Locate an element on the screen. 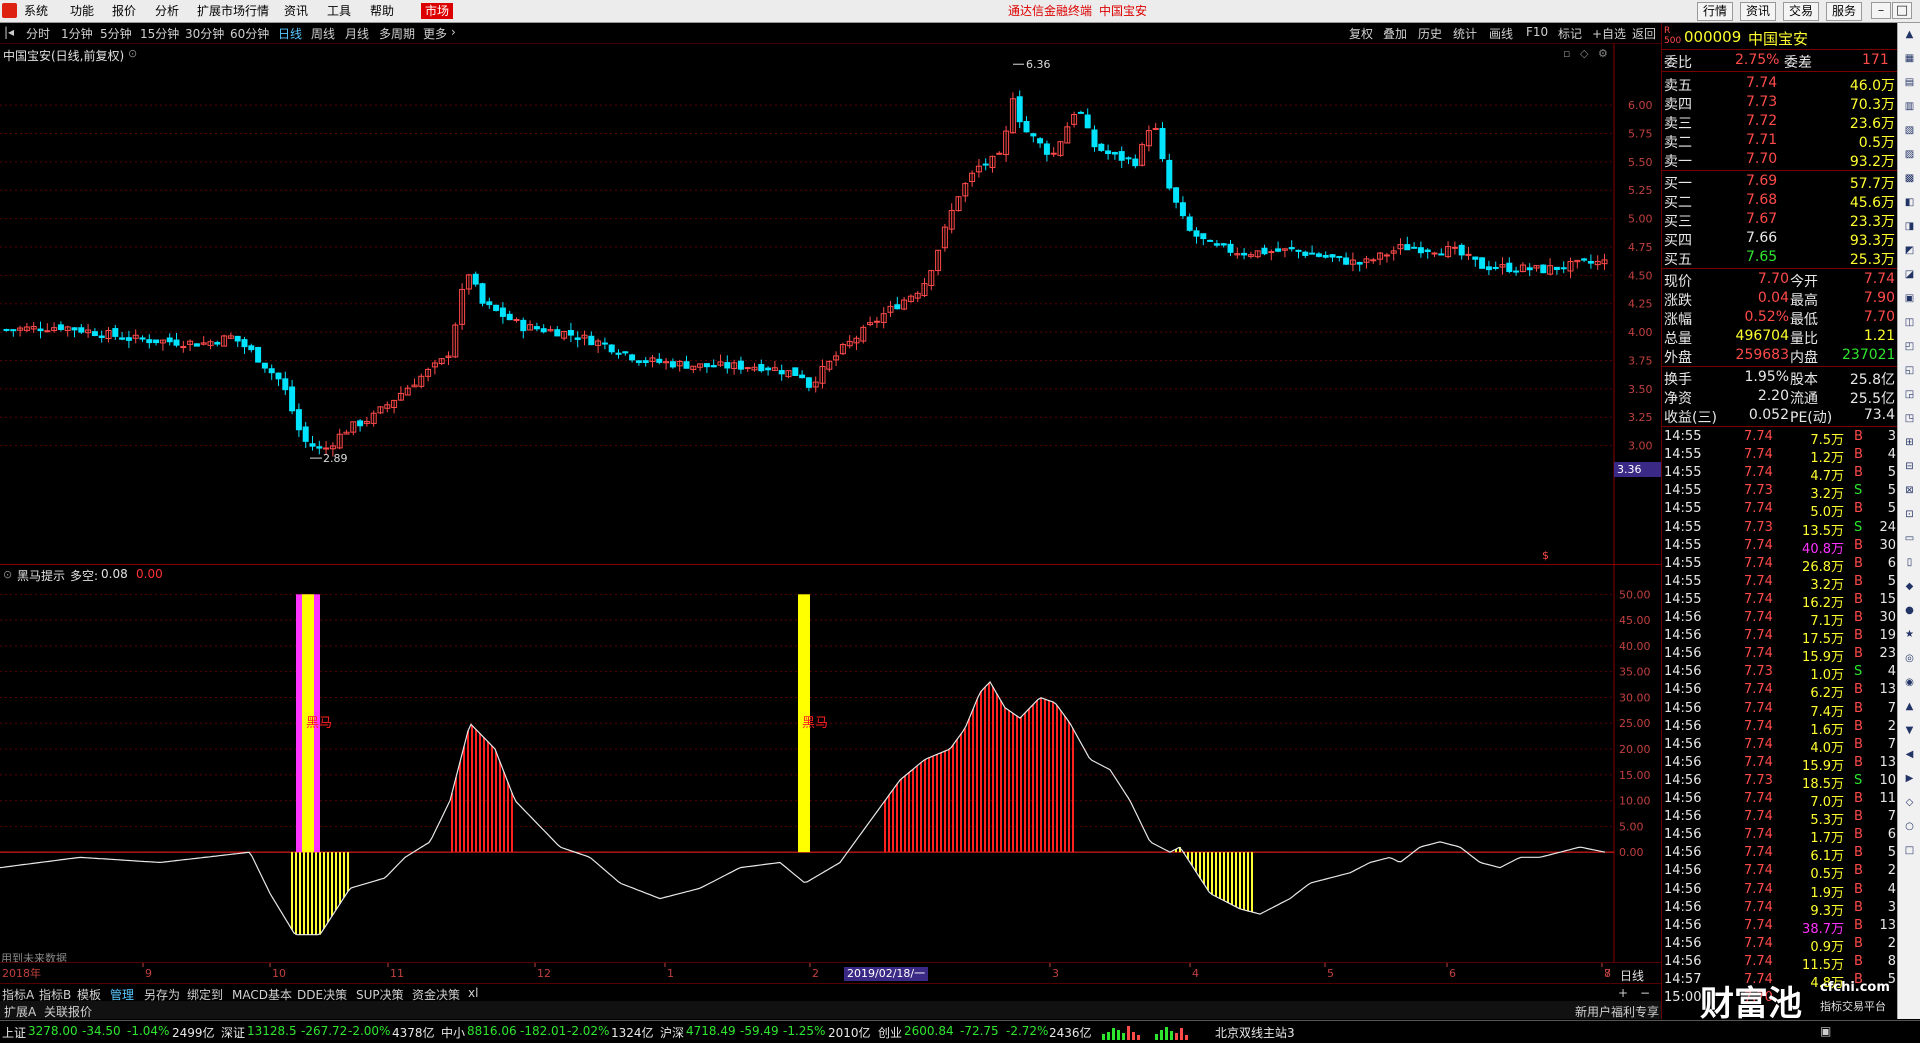 The height and width of the screenshot is (1043, 1920). menu-ext-market: 扩展市场行情 is located at coordinates (233, 11).